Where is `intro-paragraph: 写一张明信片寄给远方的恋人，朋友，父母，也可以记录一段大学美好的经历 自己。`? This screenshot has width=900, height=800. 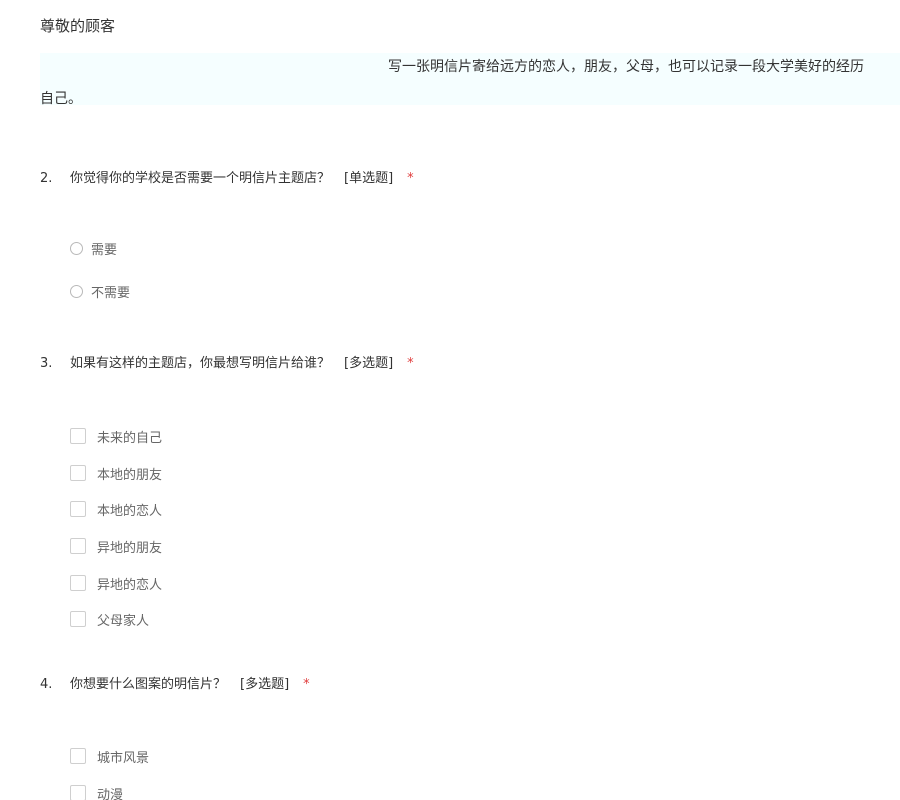
intro-paragraph: 写一张明信片寄给远方的恋人，朋友，父母，也可以记录一段大学美好的经历 自己。 is located at coordinates (470, 80).